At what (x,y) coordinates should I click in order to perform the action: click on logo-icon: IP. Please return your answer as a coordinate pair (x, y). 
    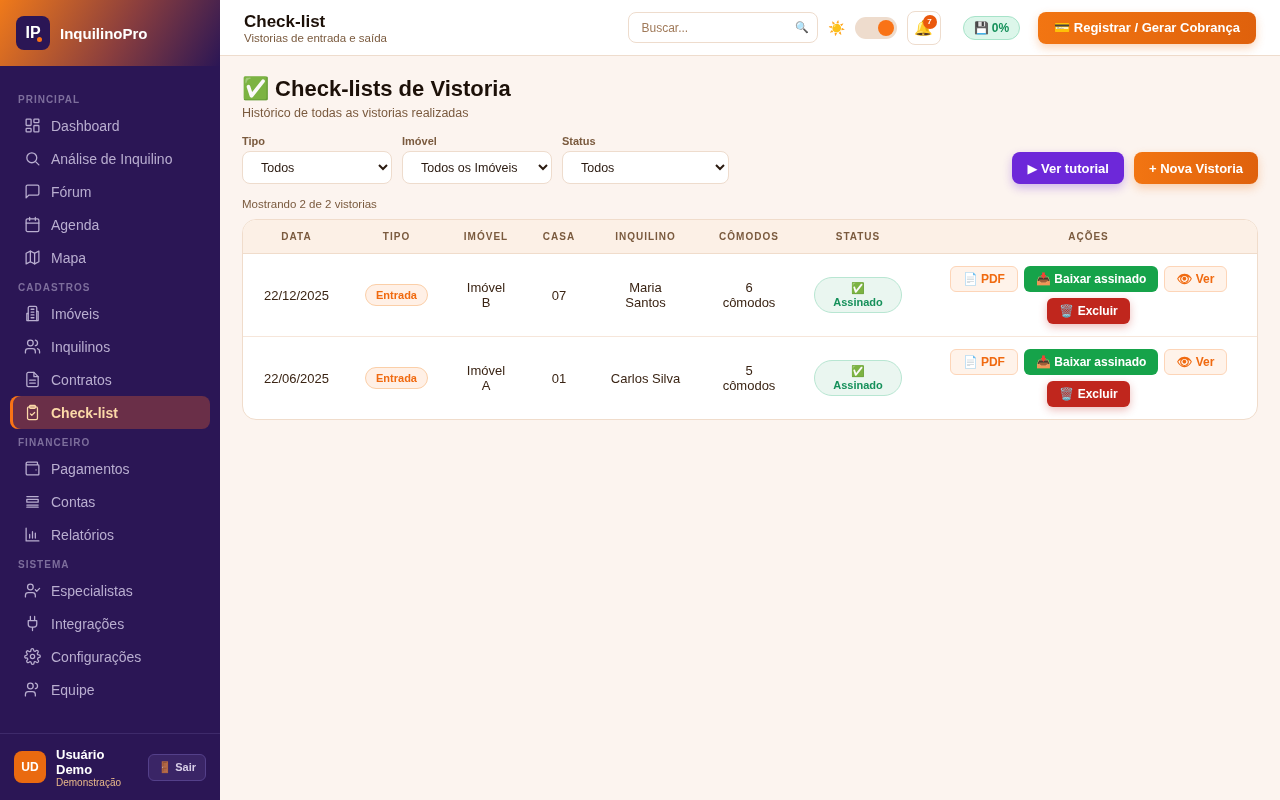
    Looking at the image, I should click on (33, 33).